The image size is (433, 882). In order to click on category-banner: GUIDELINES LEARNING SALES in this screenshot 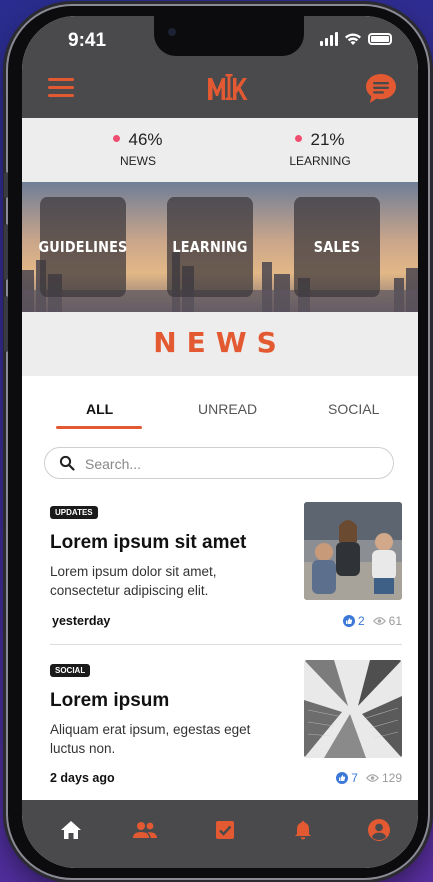, I will do `click(220, 247)`.